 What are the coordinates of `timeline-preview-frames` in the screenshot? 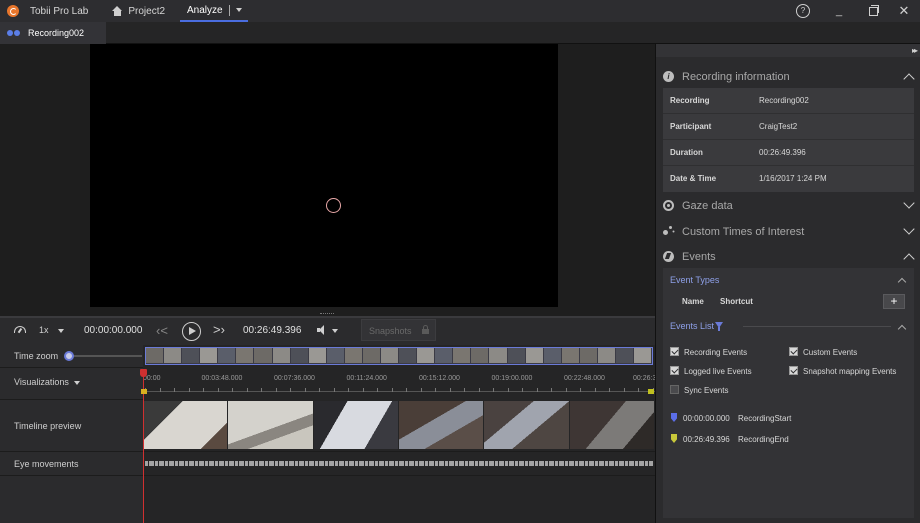 It's located at (399, 425).